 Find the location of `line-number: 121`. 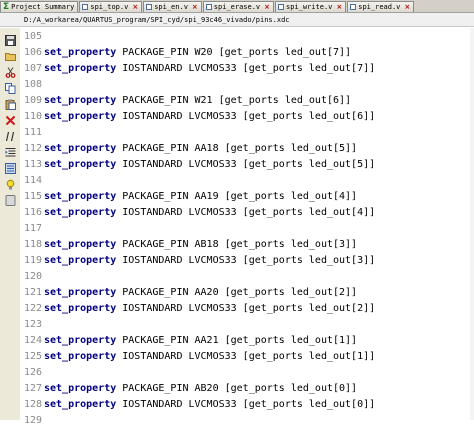

line-number: 121 is located at coordinates (32, 292).